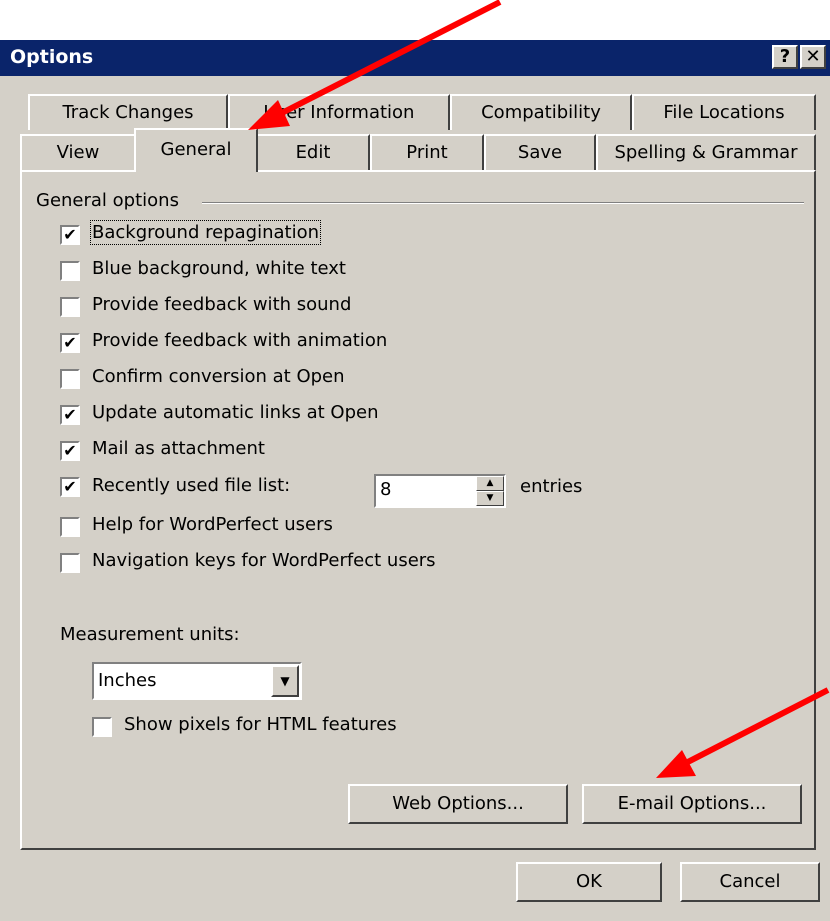 The width and height of the screenshot is (830, 921). What do you see at coordinates (285, 681) in the screenshot?
I see `chevron-down-icon: ▼` at bounding box center [285, 681].